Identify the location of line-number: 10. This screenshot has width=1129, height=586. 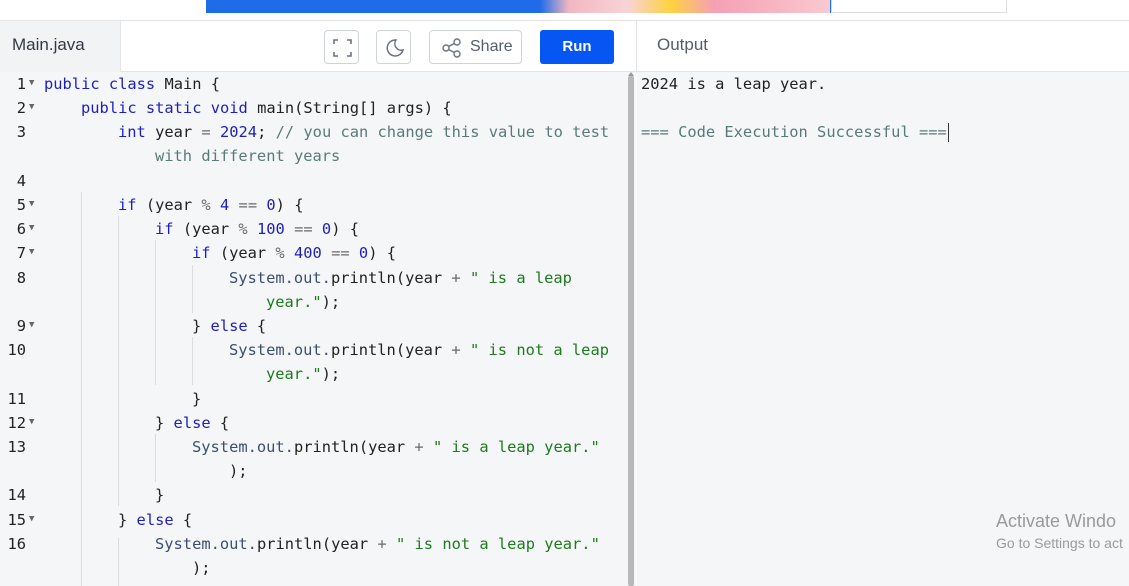
(16, 350).